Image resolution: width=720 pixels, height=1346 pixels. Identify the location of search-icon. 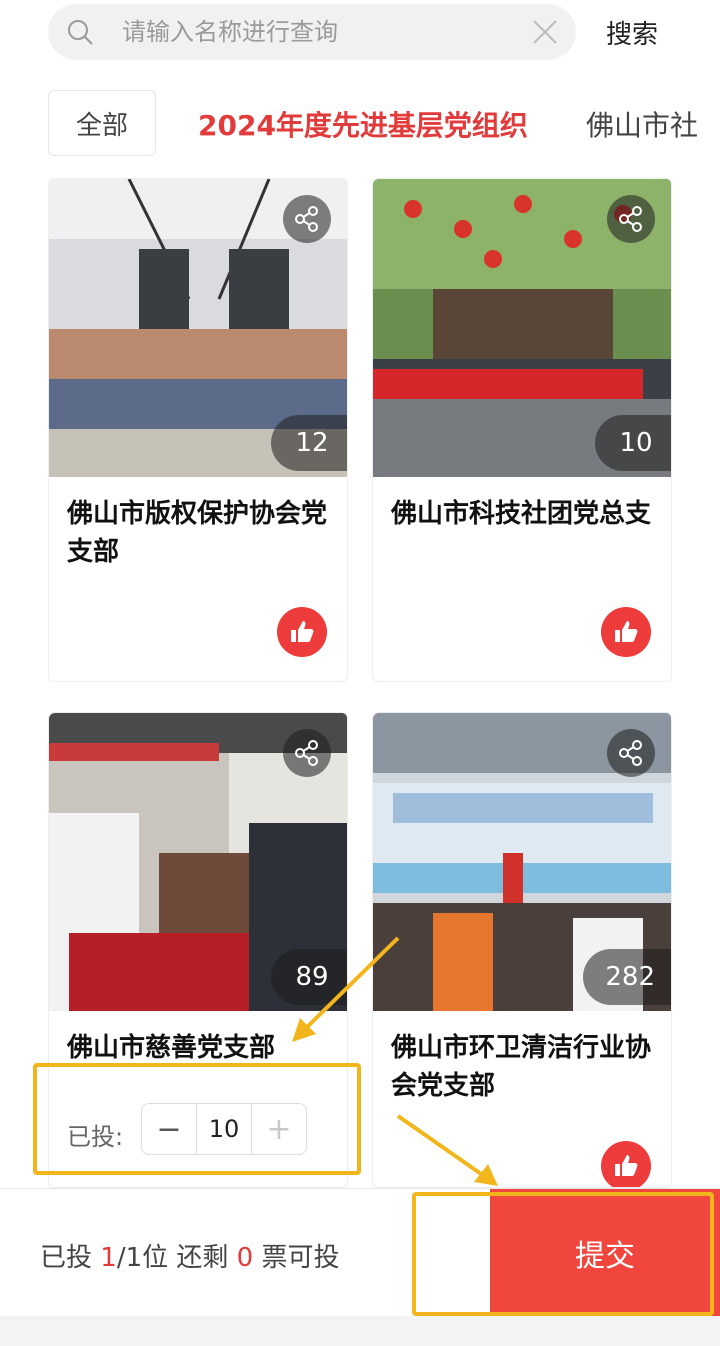
(80, 32).